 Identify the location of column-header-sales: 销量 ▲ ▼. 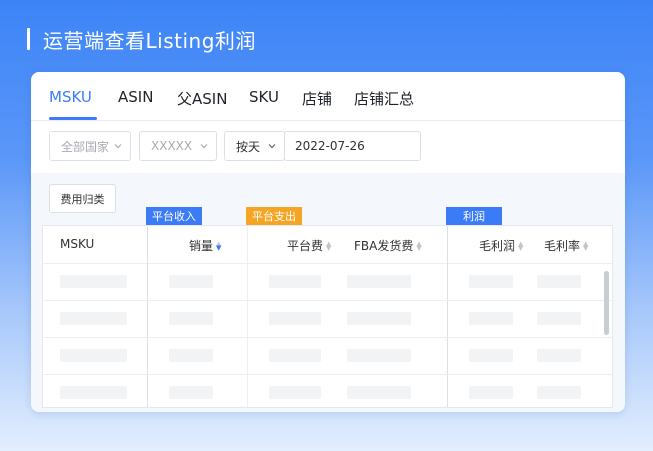
(205, 245).